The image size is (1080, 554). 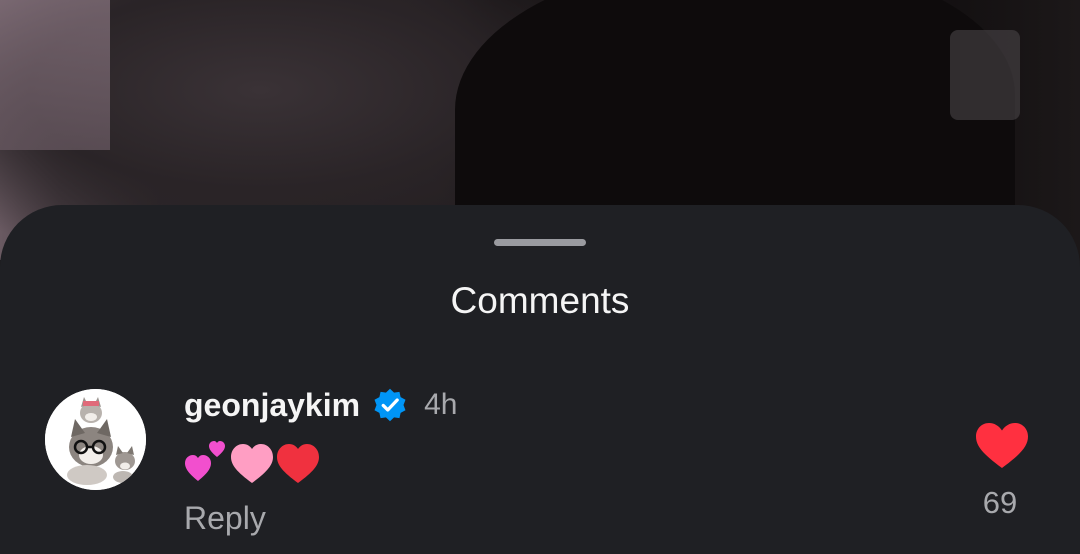 I want to click on hearts-emoji-icon, so click(x=252, y=462).